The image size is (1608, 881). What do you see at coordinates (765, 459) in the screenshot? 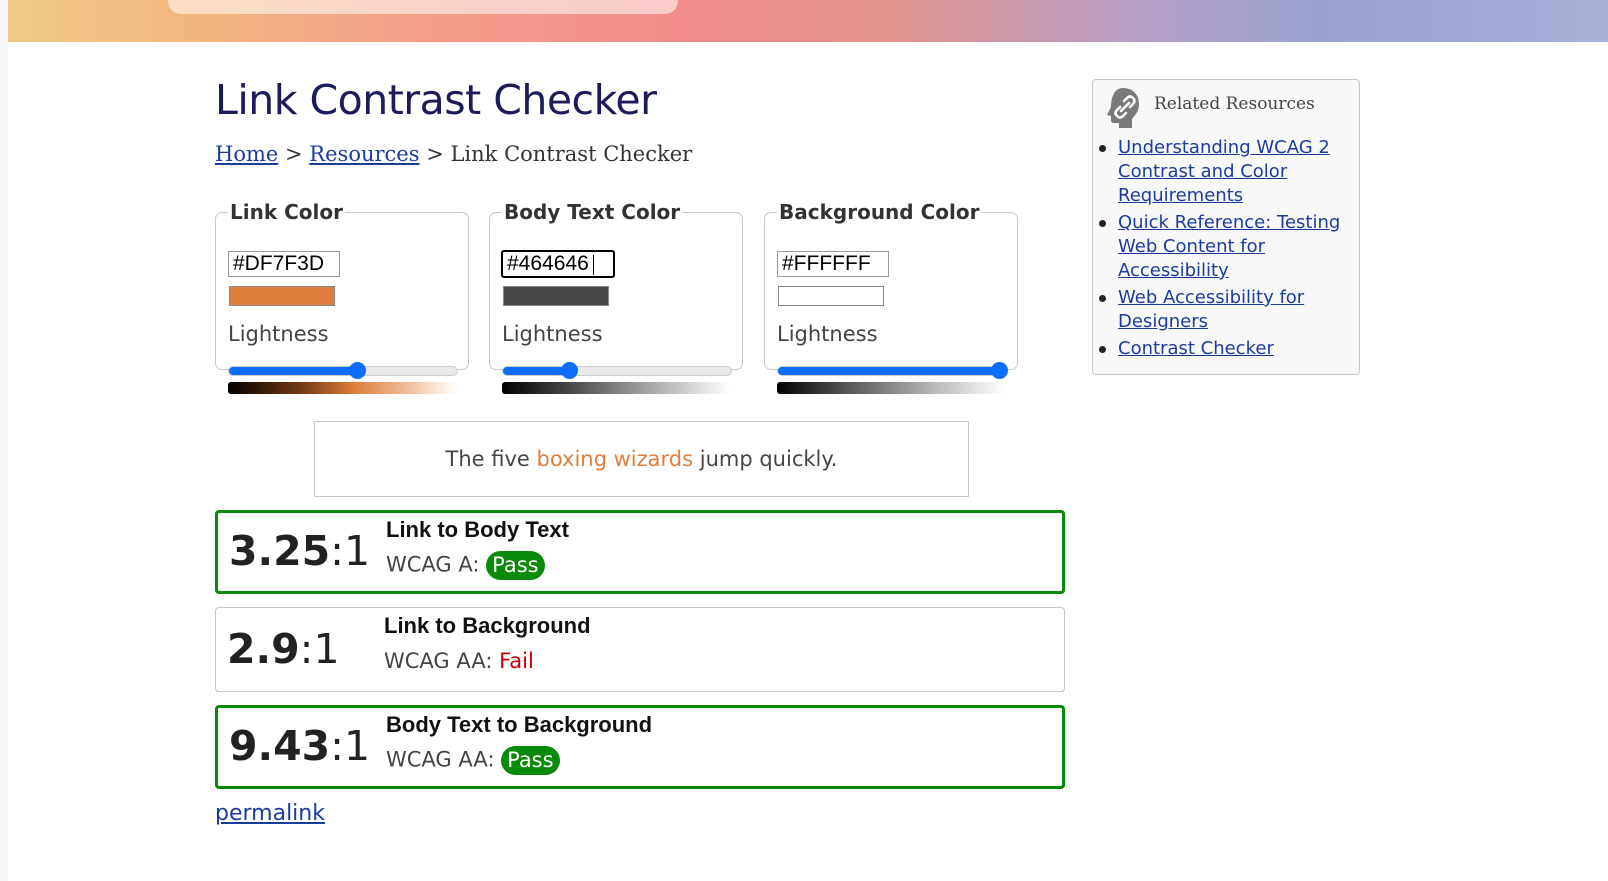
I see `sample-text: jump quickly.` at bounding box center [765, 459].